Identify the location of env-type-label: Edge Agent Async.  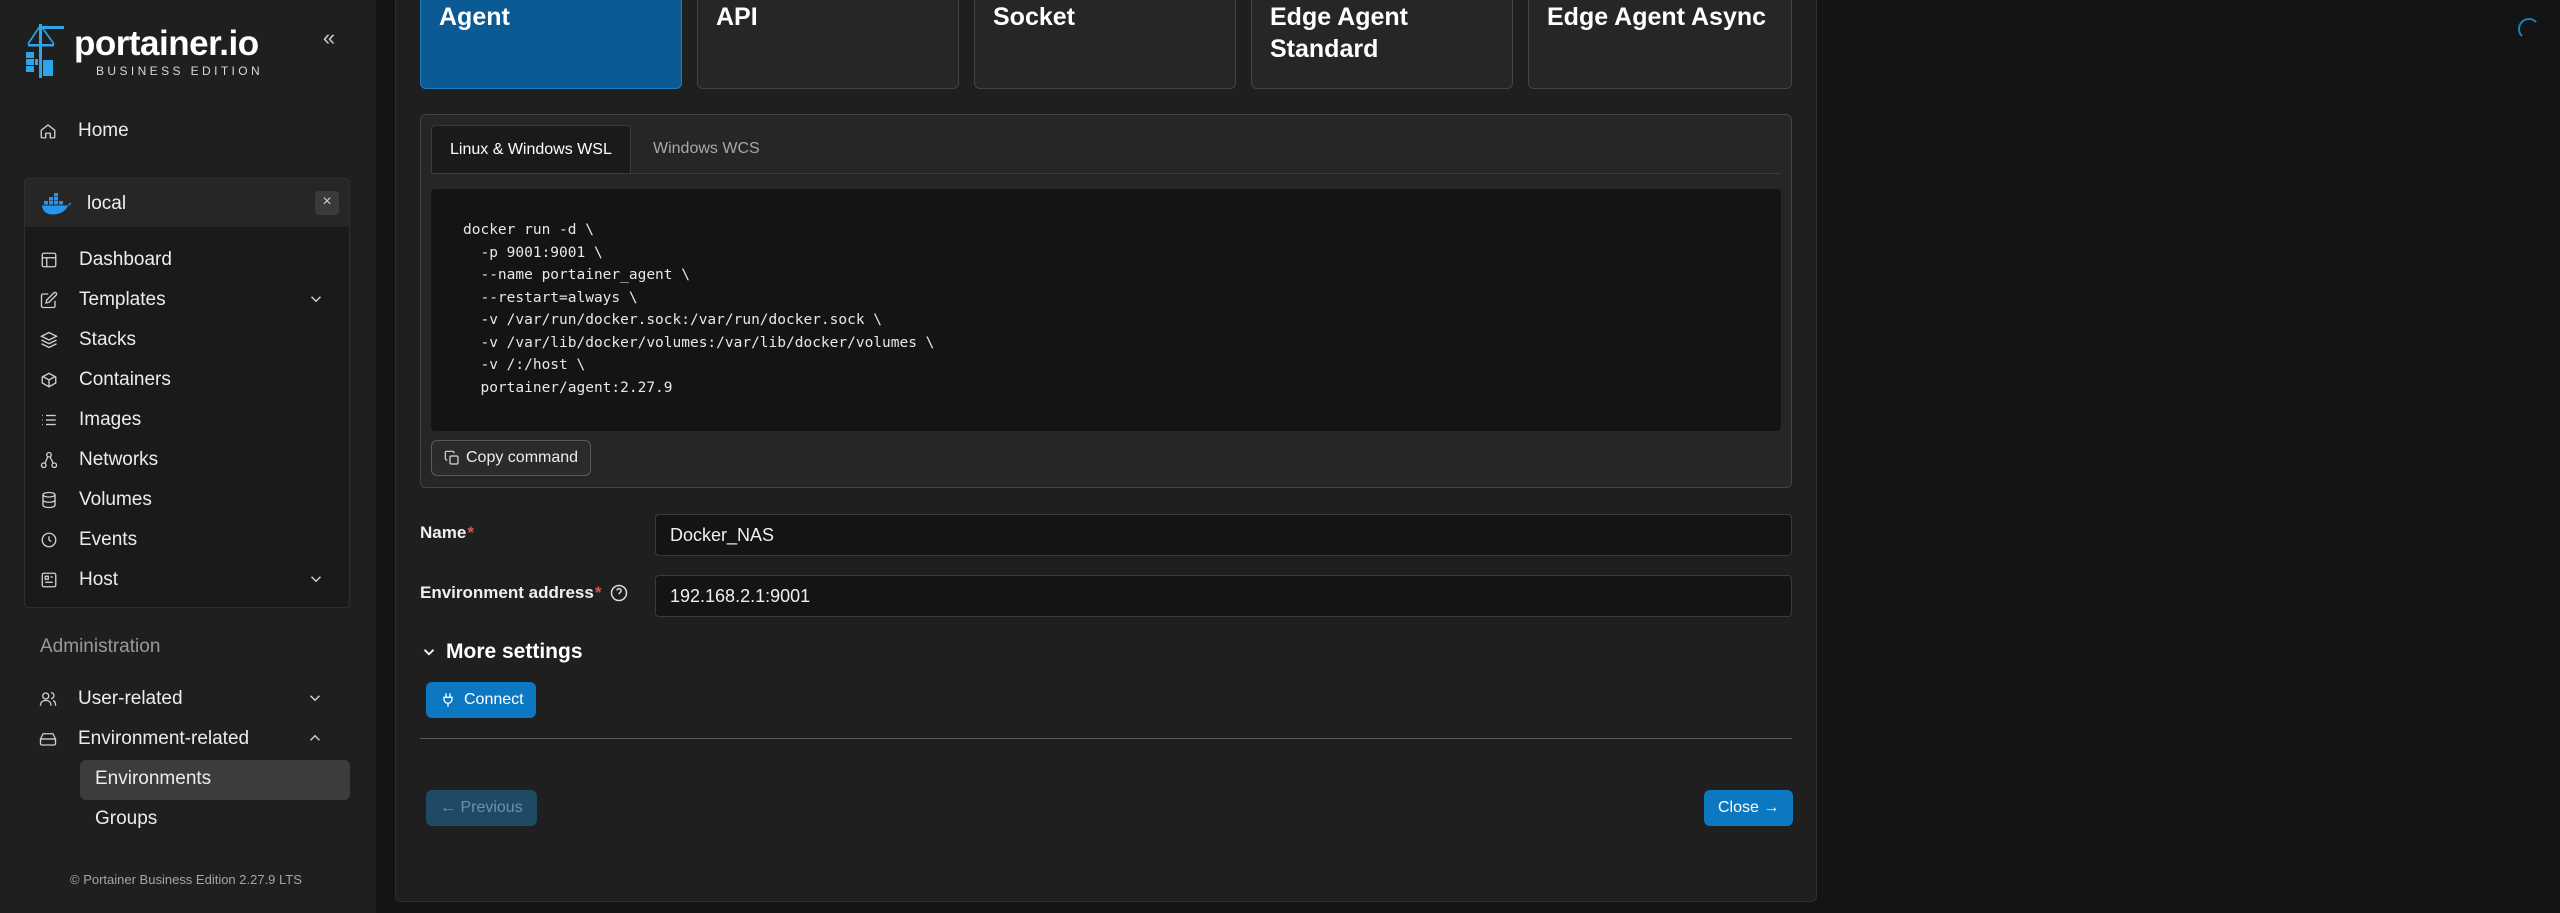
(1657, 17).